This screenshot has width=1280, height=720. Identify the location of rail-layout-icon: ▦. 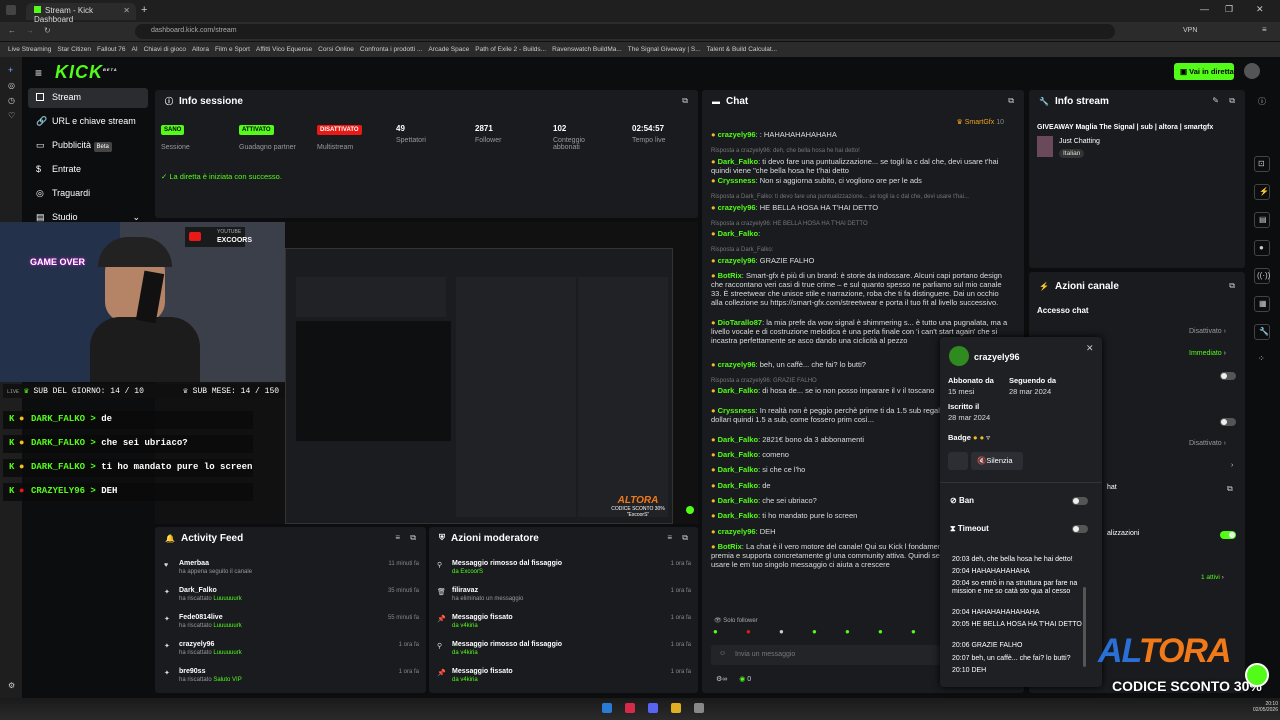
(1262, 304).